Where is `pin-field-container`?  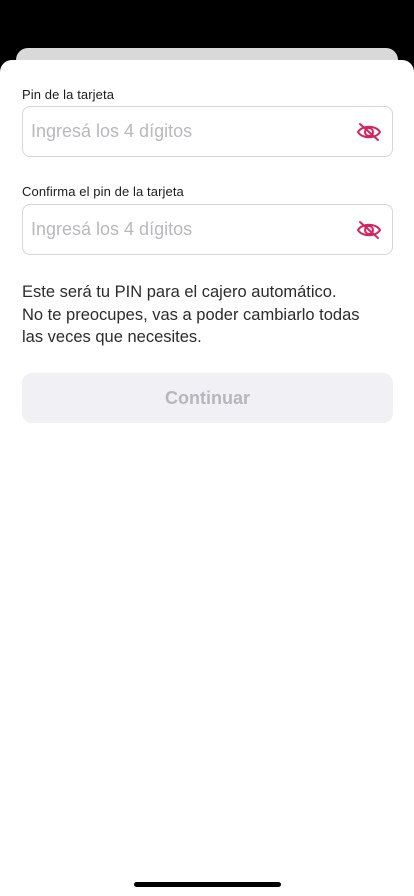 pin-field-container is located at coordinates (207, 131).